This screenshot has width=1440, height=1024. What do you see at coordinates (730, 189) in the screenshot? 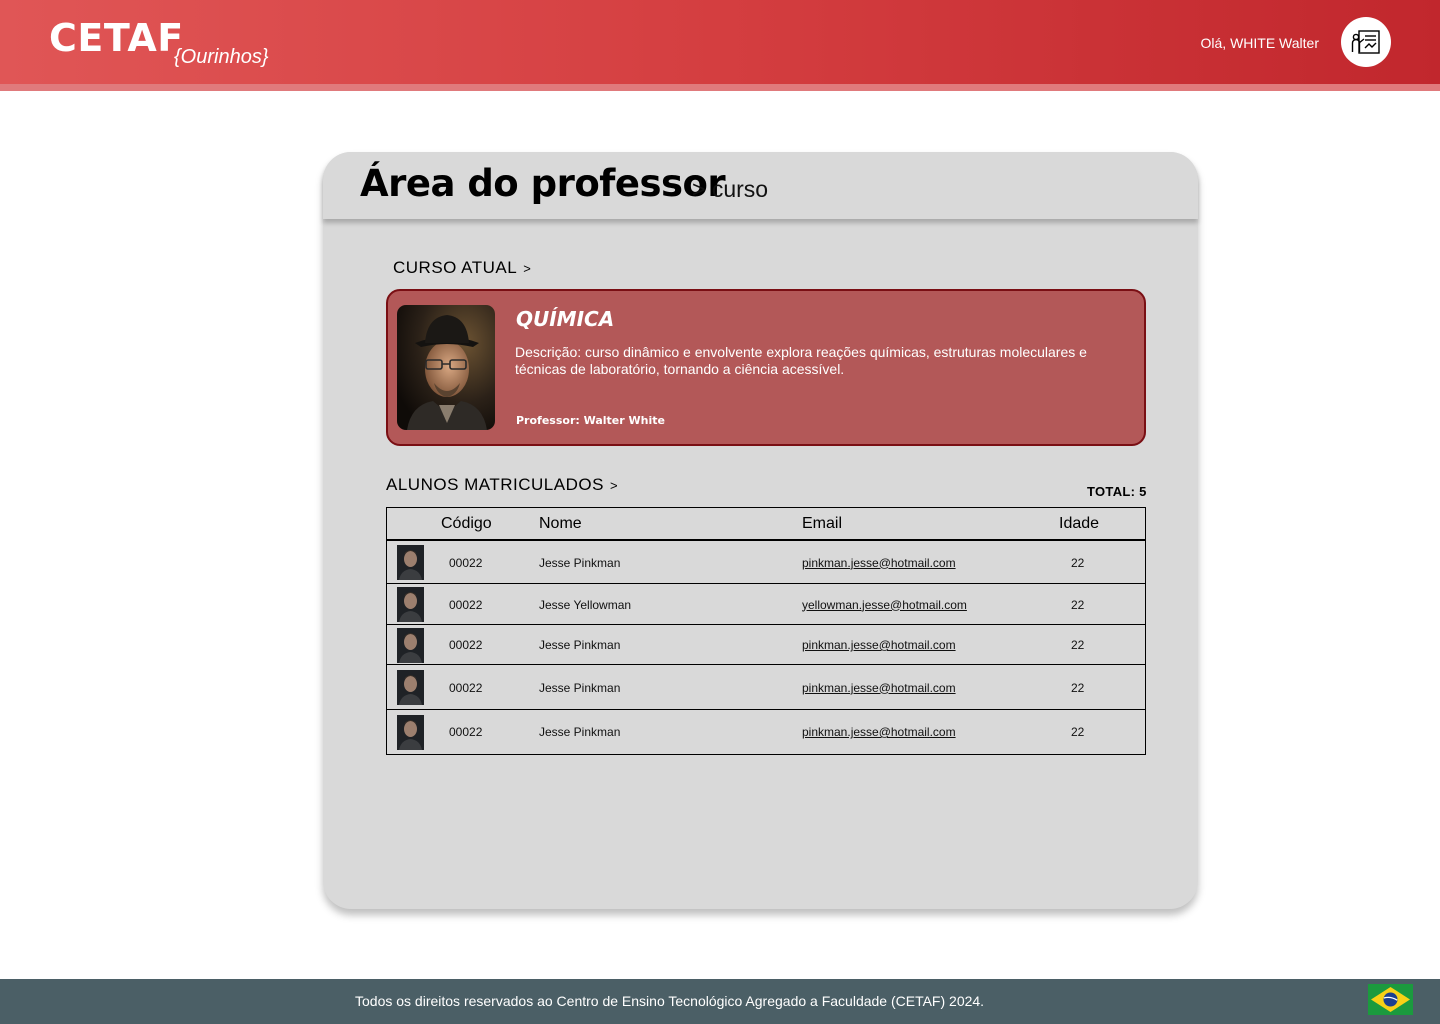
I see `breadcrumb: > curso` at bounding box center [730, 189].